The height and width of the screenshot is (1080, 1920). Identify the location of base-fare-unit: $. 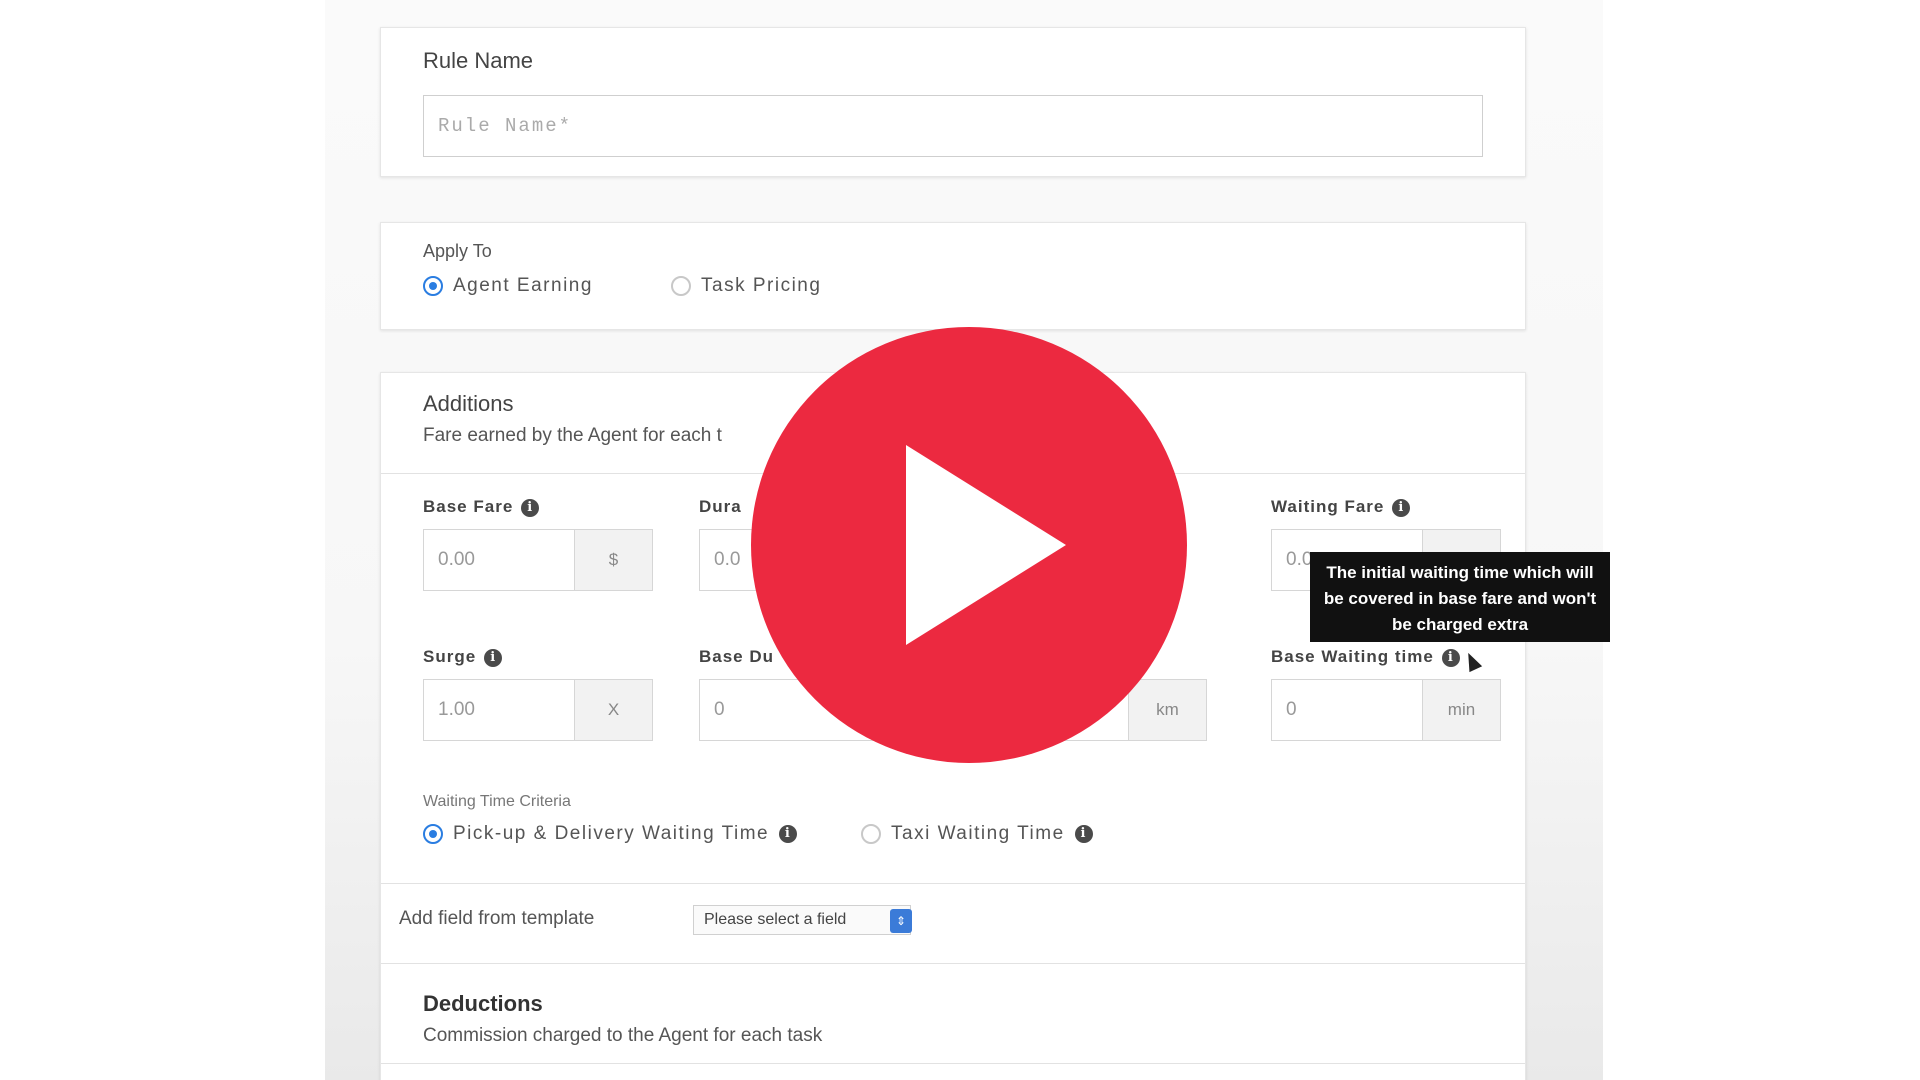
(613, 560).